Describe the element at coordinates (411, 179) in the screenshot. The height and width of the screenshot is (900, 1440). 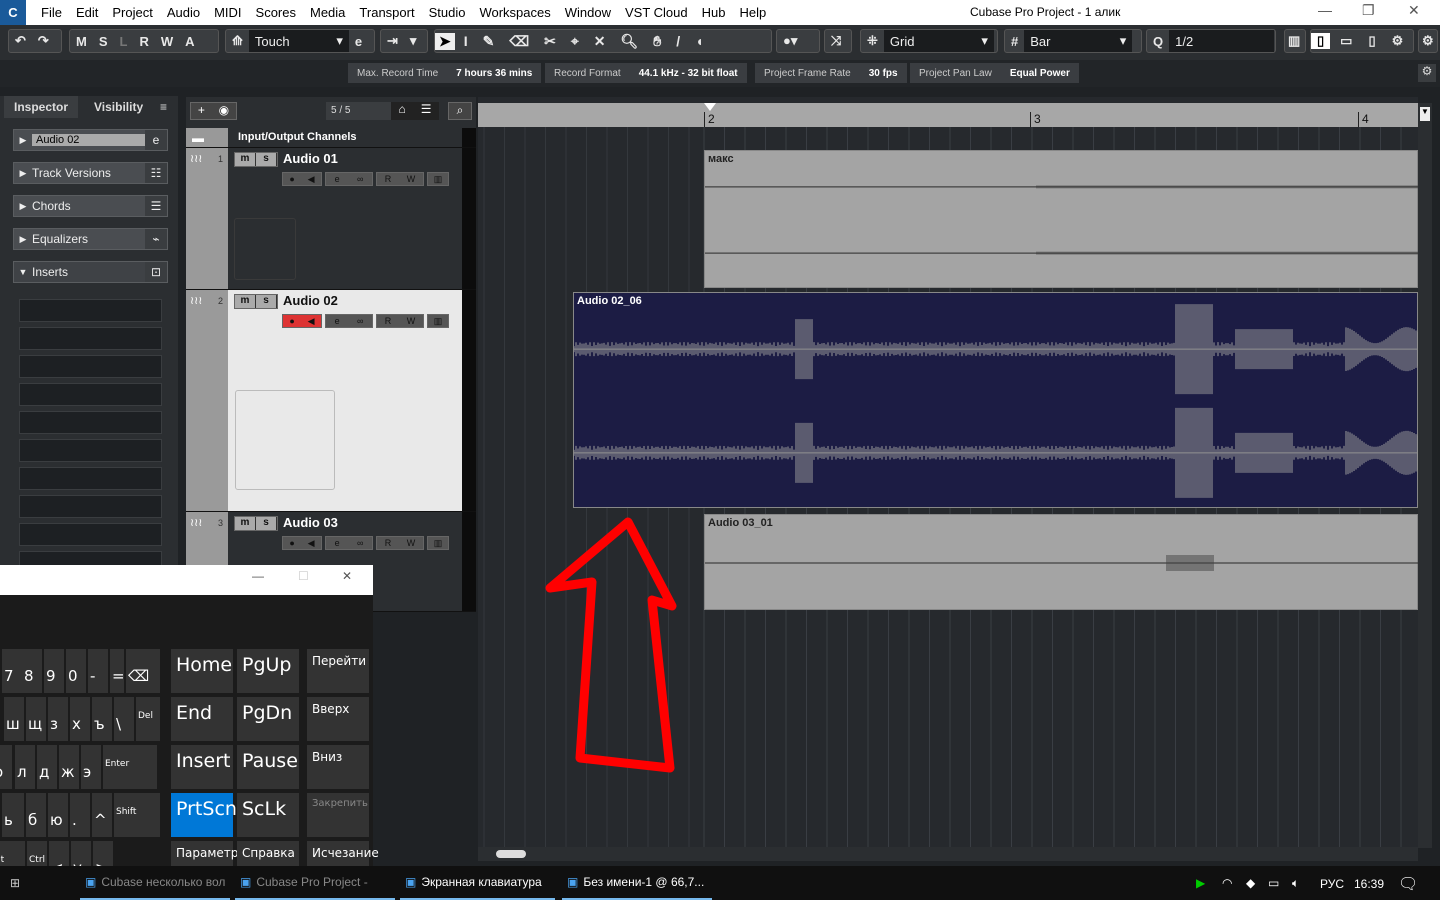
I see `write-automation-button: W` at that location.